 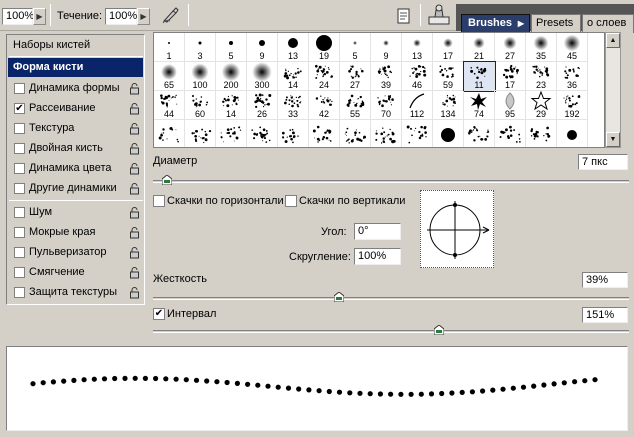 I want to click on flow-field: 100%, so click(x=121, y=16).